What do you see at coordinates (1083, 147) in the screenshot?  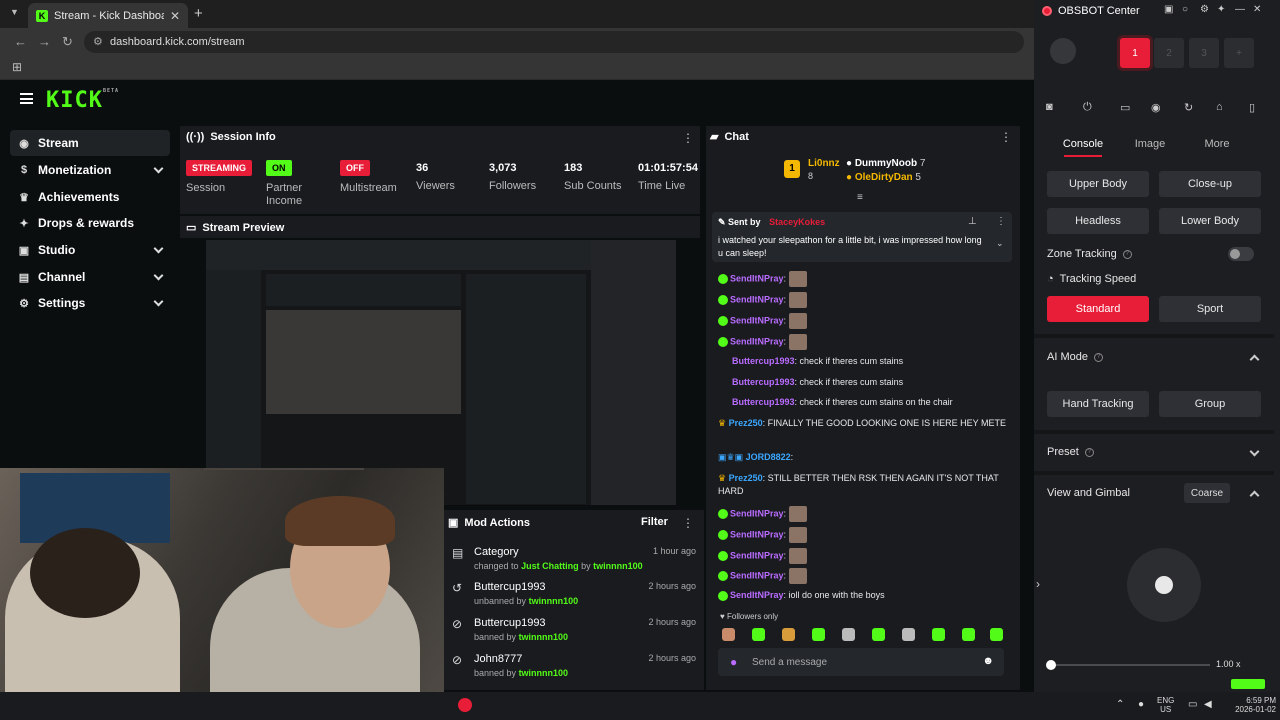 I see `tab-console: Console` at bounding box center [1083, 147].